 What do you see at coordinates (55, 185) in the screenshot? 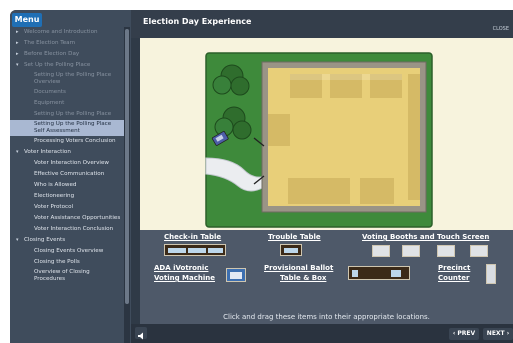
I see `menu-item-label: Who is Allowed` at bounding box center [55, 185].